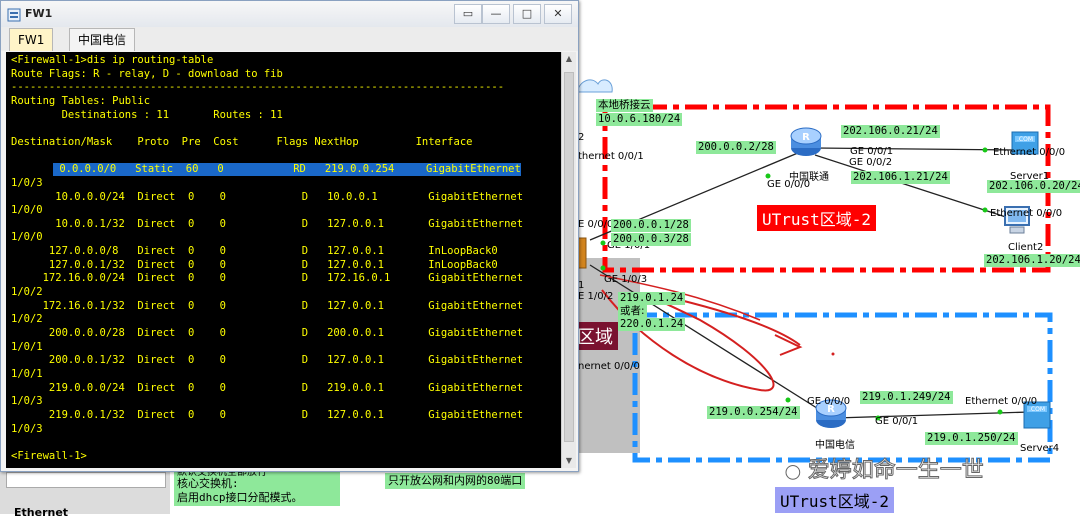 The width and height of the screenshot is (1080, 519). Describe the element at coordinates (652, 298) in the screenshot. I see `ip-label: 219.0.1.24` at that location.